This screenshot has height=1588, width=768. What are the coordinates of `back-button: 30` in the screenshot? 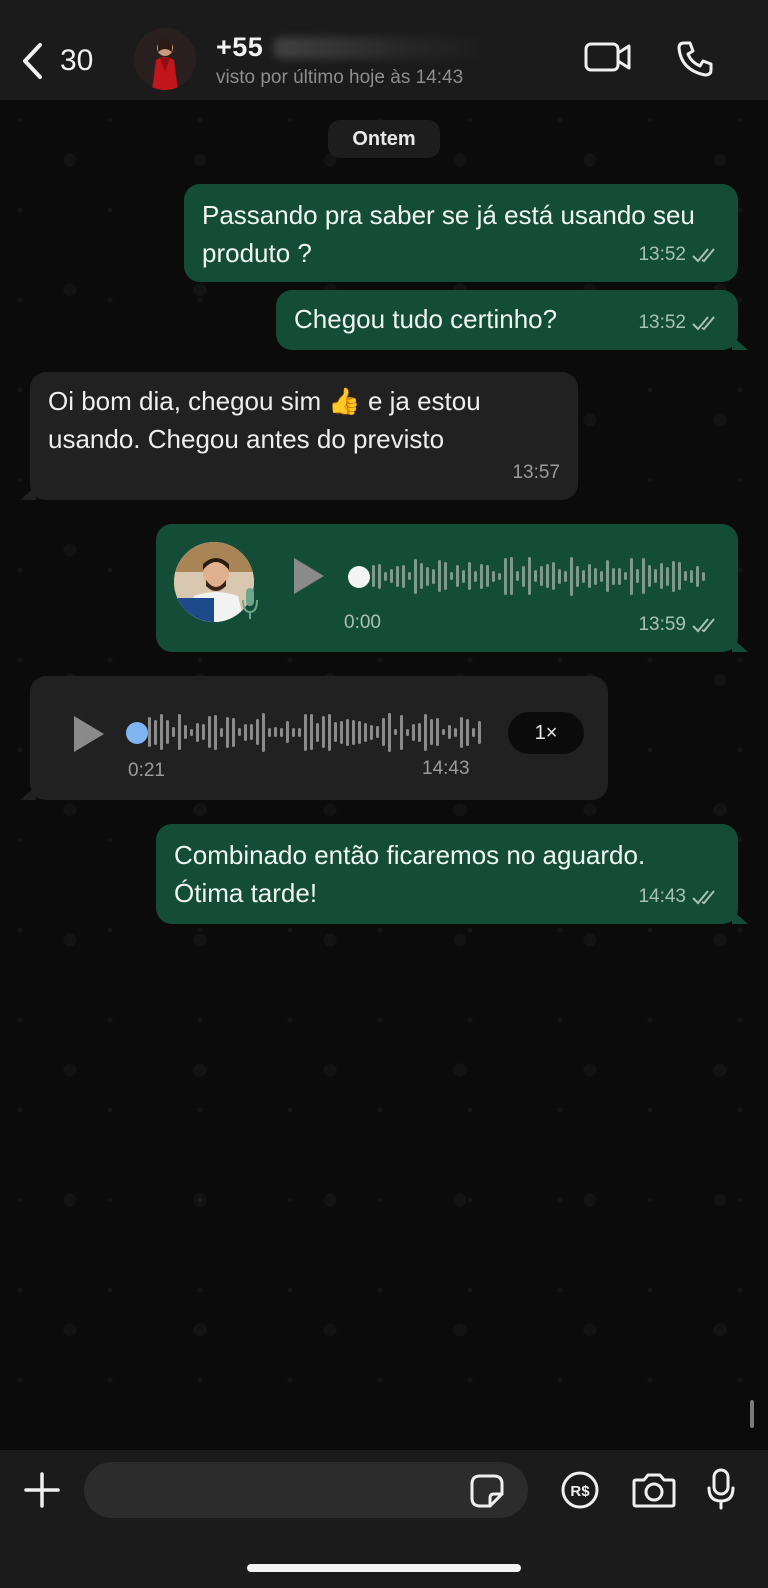 It's located at (65, 61).